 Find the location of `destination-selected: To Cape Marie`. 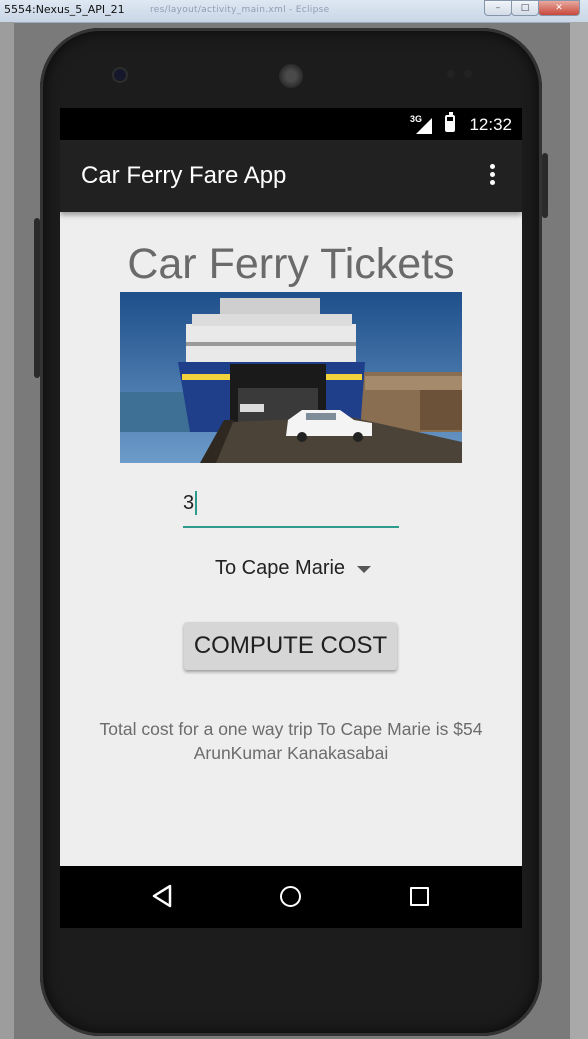

destination-selected: To Cape Marie is located at coordinates (280, 568).